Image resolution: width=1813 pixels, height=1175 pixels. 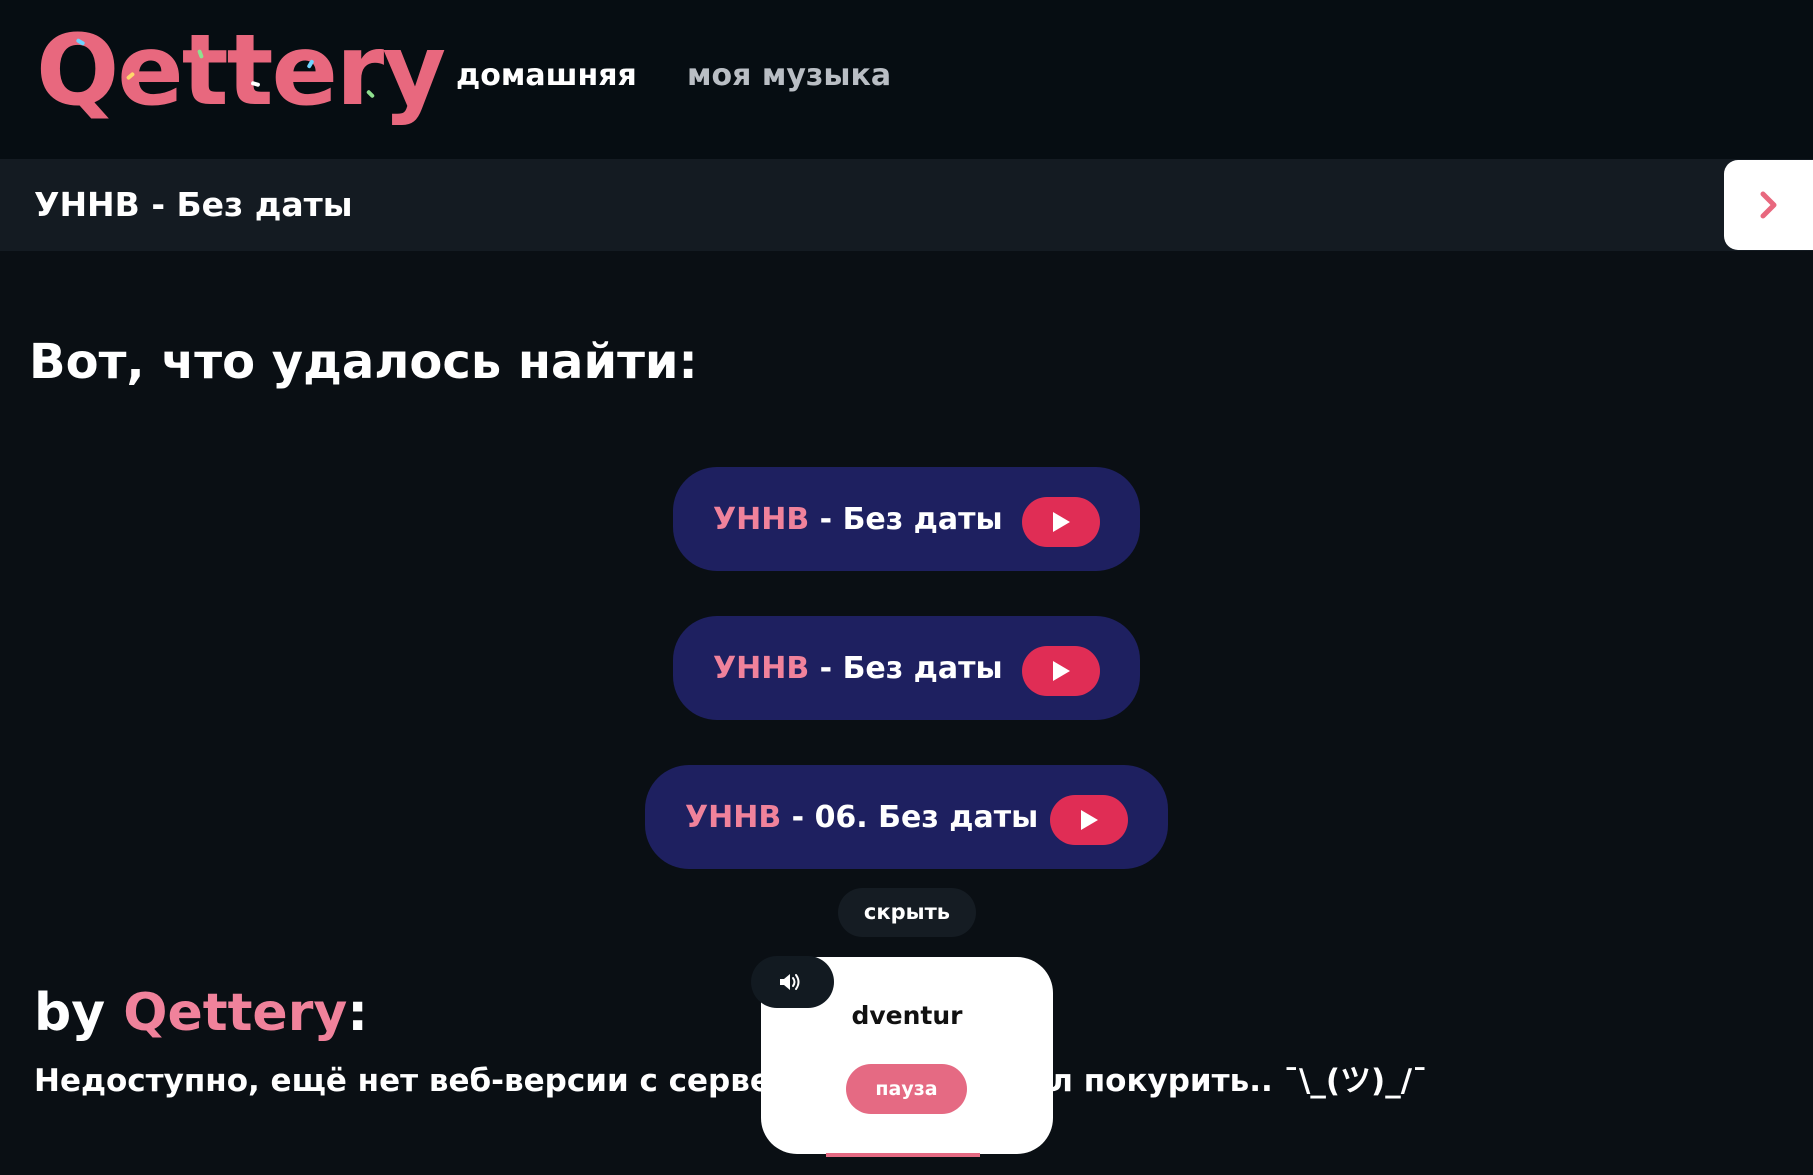 I want to click on result-label: УННВ - 06. Без даты, so click(x=861, y=817).